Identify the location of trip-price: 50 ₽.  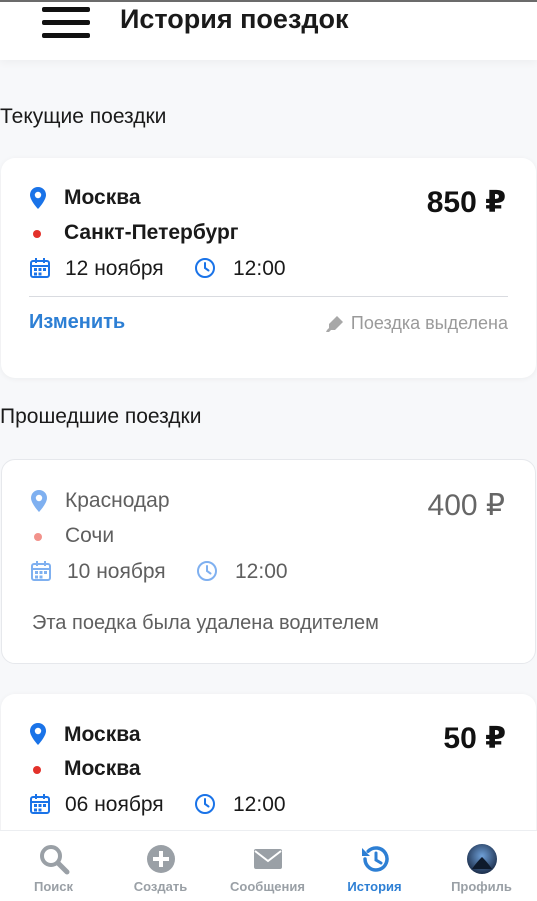
(474, 738).